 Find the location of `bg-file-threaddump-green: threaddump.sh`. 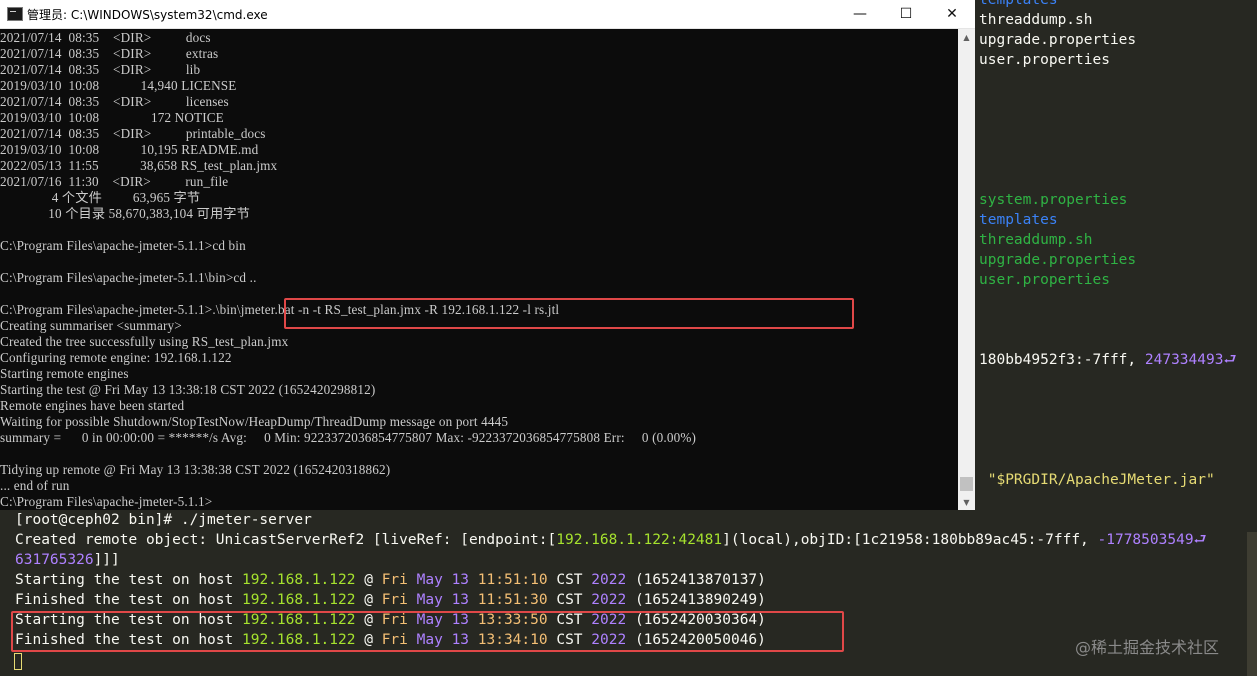

bg-file-threaddump-green: threaddump.sh is located at coordinates (1036, 240).